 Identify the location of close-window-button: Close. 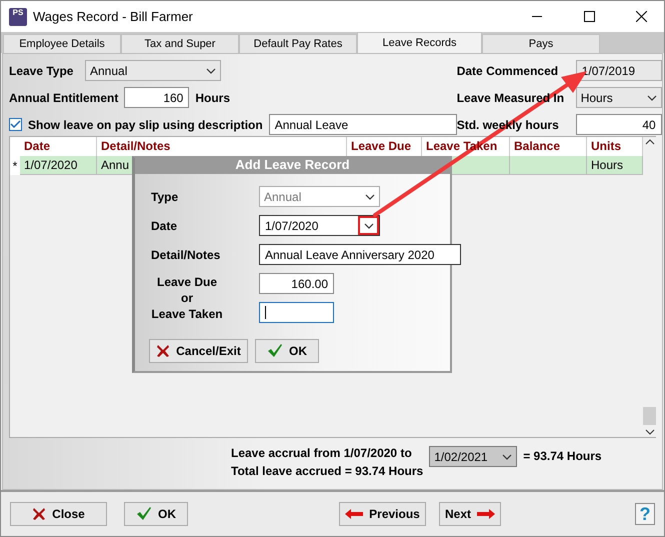
(58, 514).